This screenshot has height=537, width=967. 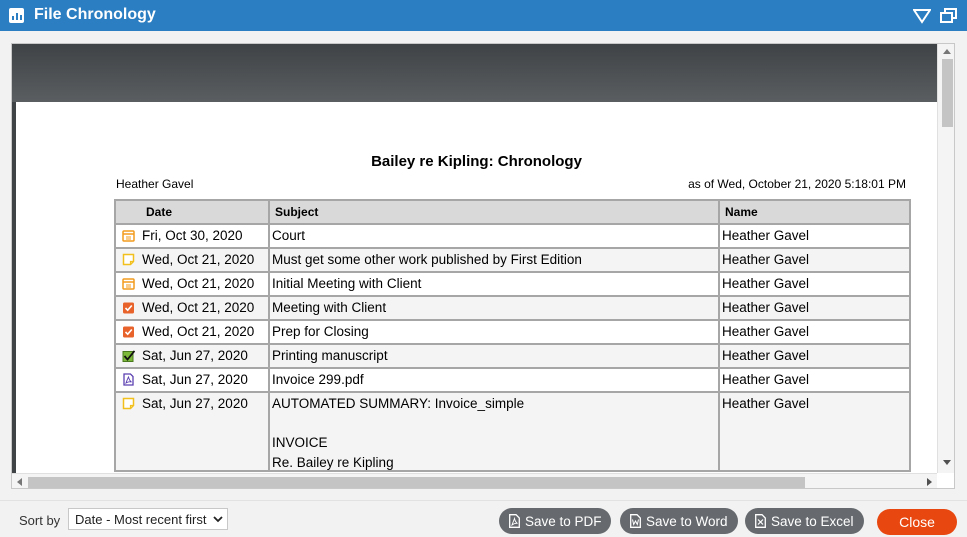 I want to click on row-subject: Court, so click(x=494, y=236).